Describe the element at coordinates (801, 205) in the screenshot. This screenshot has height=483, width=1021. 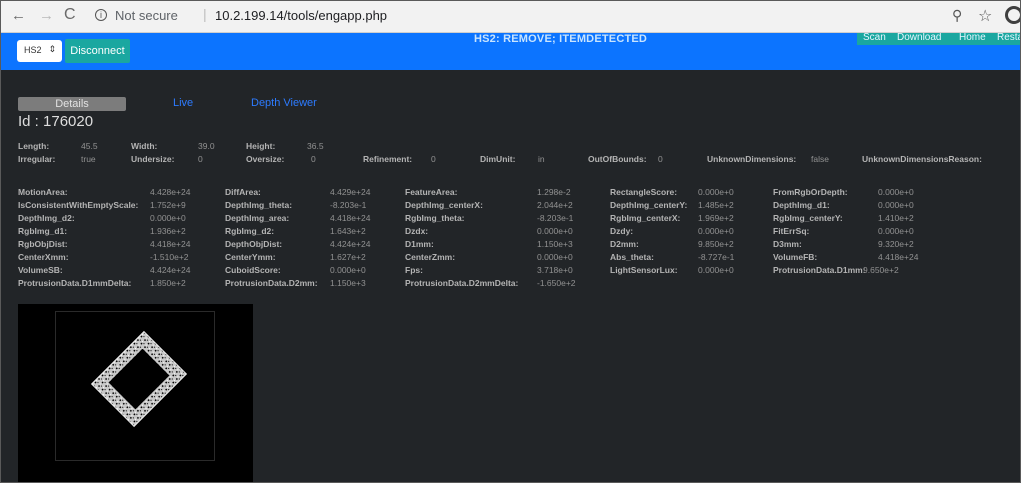
I see `metric-label: DepthImg_d1:` at that location.